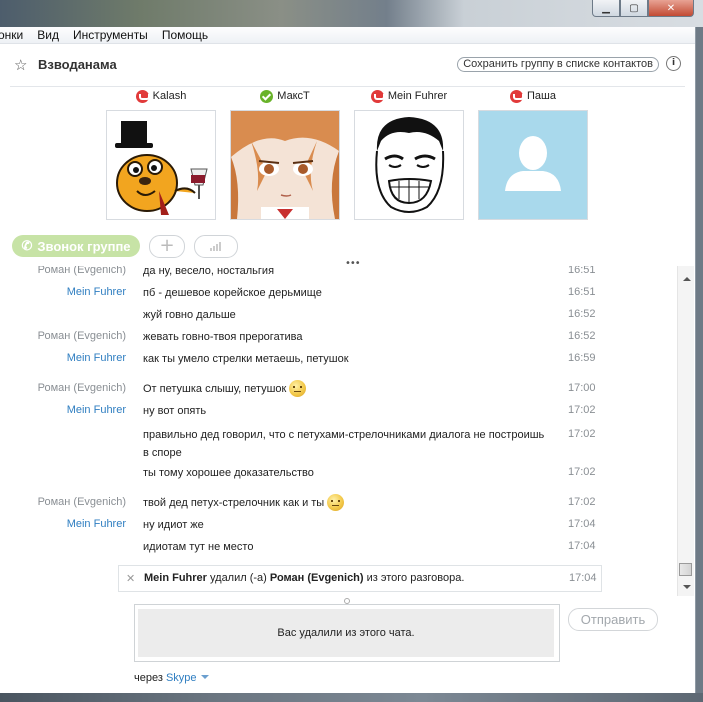  Describe the element at coordinates (185, 35) in the screenshot. I see `menu-item-help: Помощь` at that location.